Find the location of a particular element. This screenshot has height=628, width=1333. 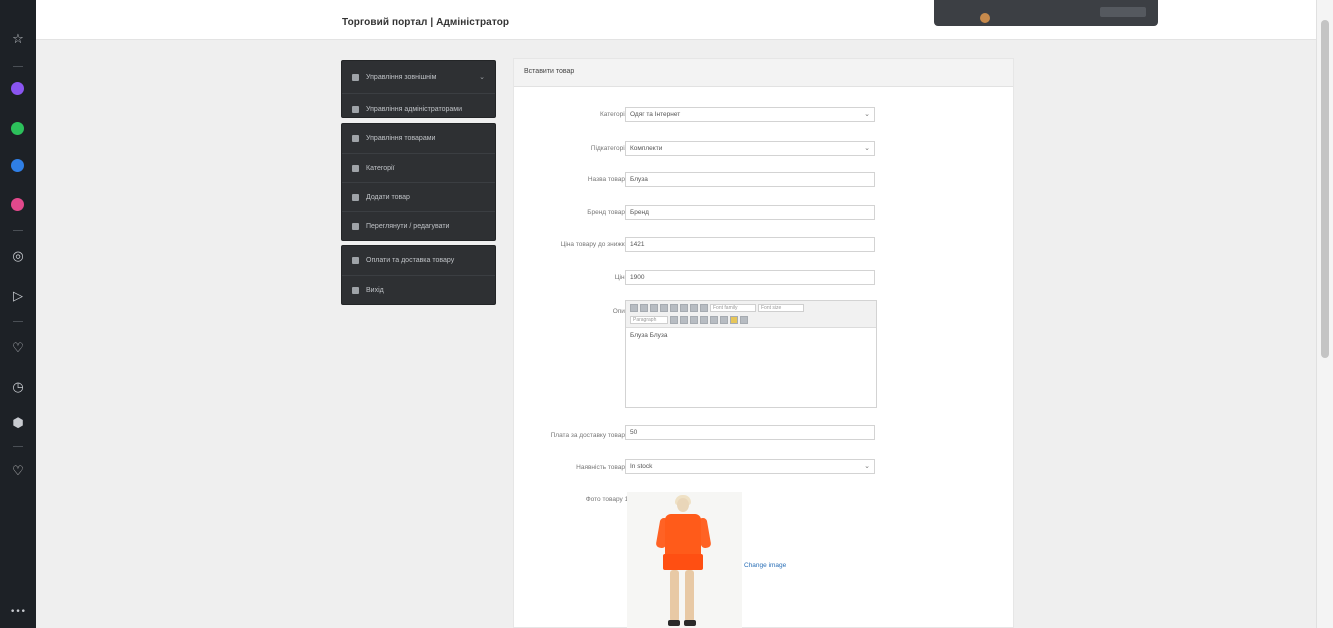

availability-label: Наявність товару: is located at coordinates (603, 467).